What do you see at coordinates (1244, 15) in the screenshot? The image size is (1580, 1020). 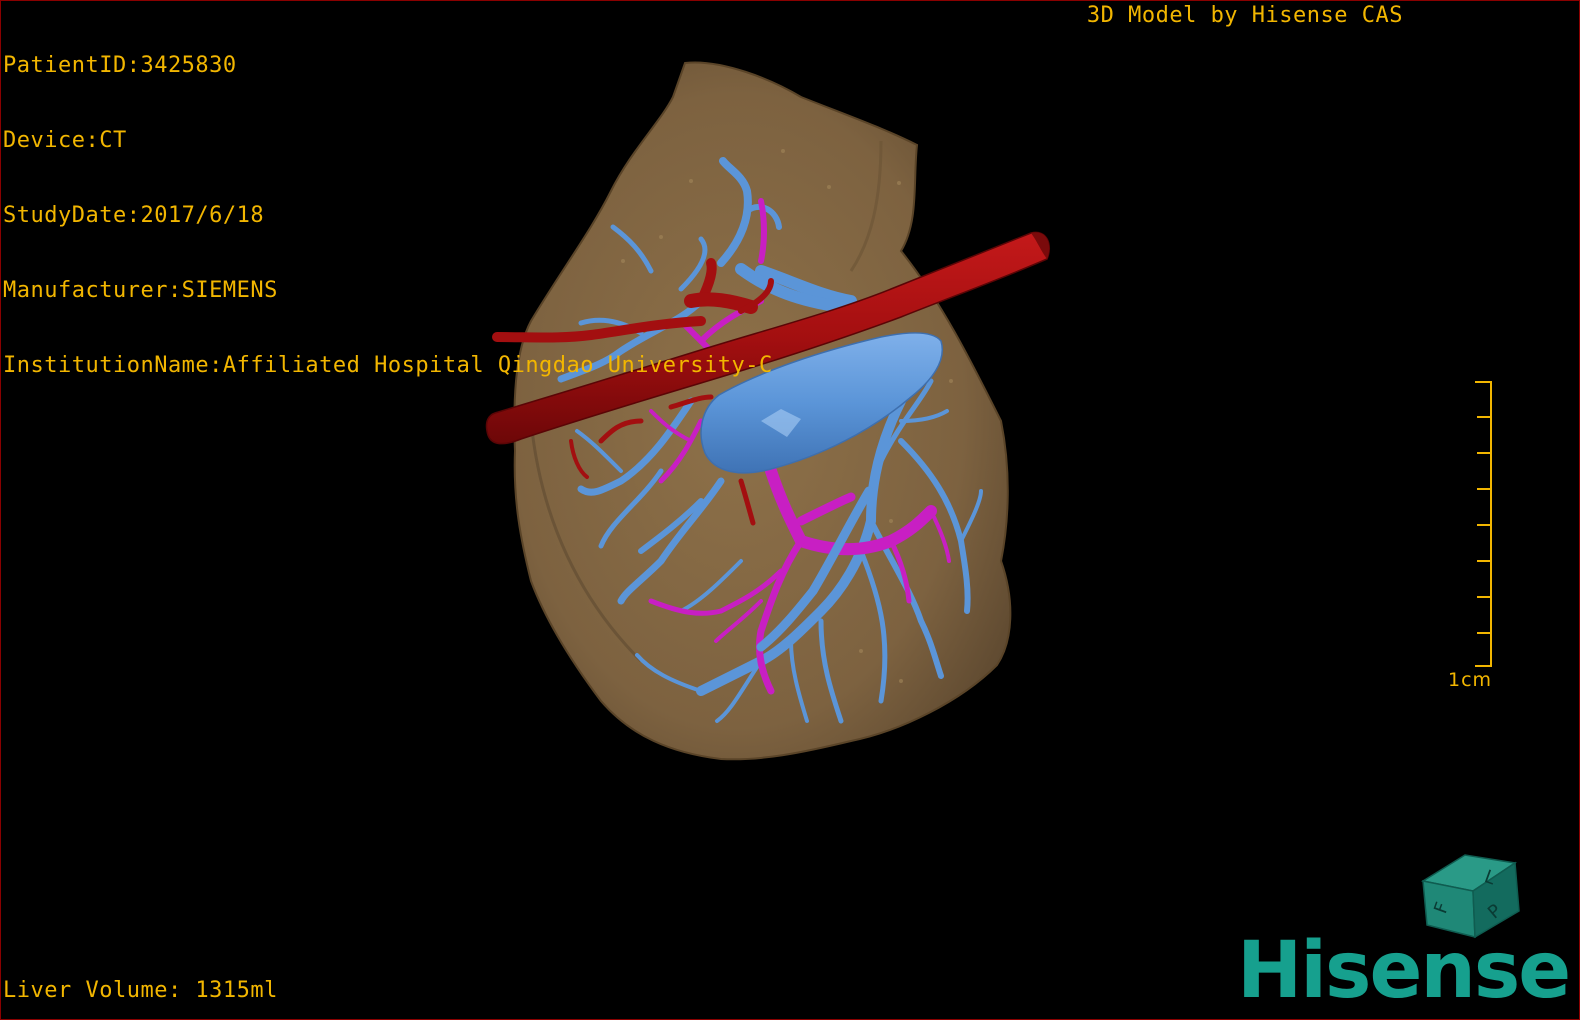 I see `model-credit: 3D Model by Hisense CAS` at bounding box center [1244, 15].